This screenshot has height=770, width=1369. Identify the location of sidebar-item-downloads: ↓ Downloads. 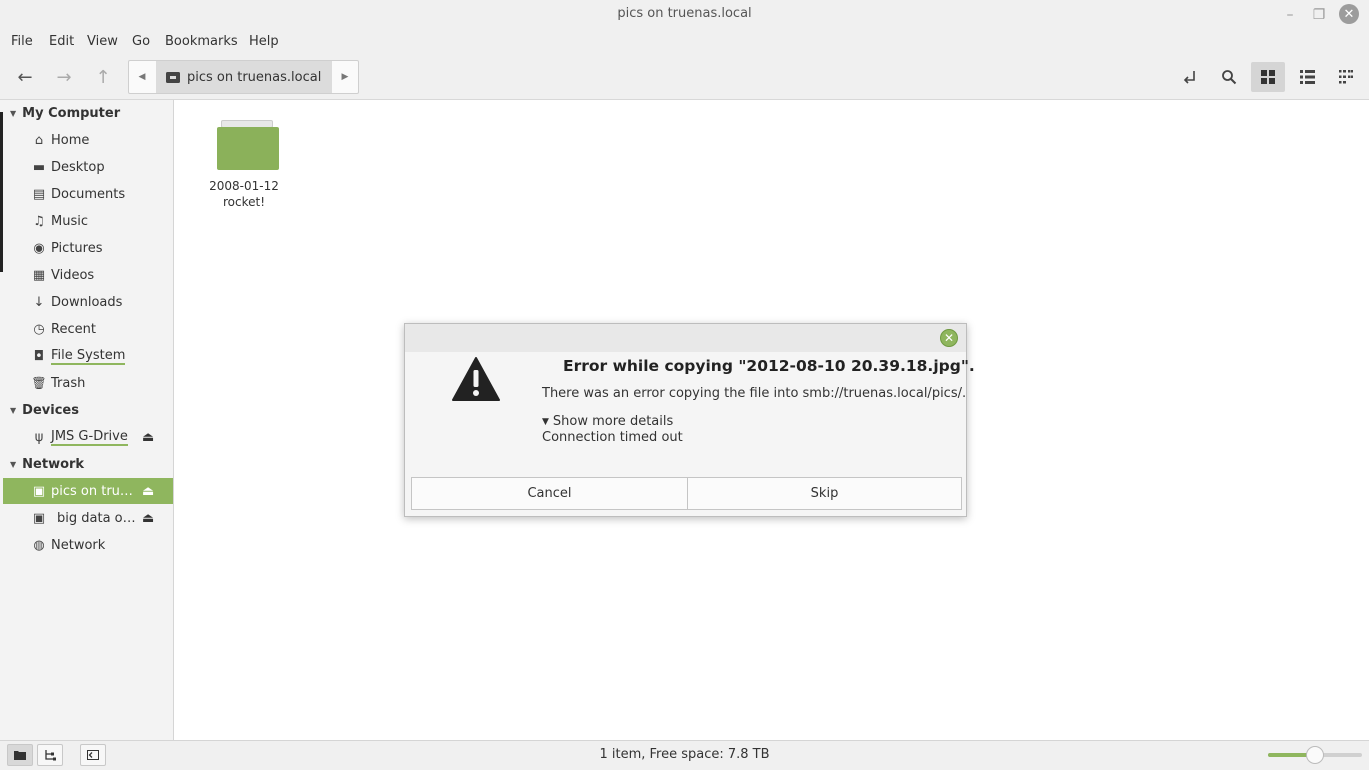
(88, 302).